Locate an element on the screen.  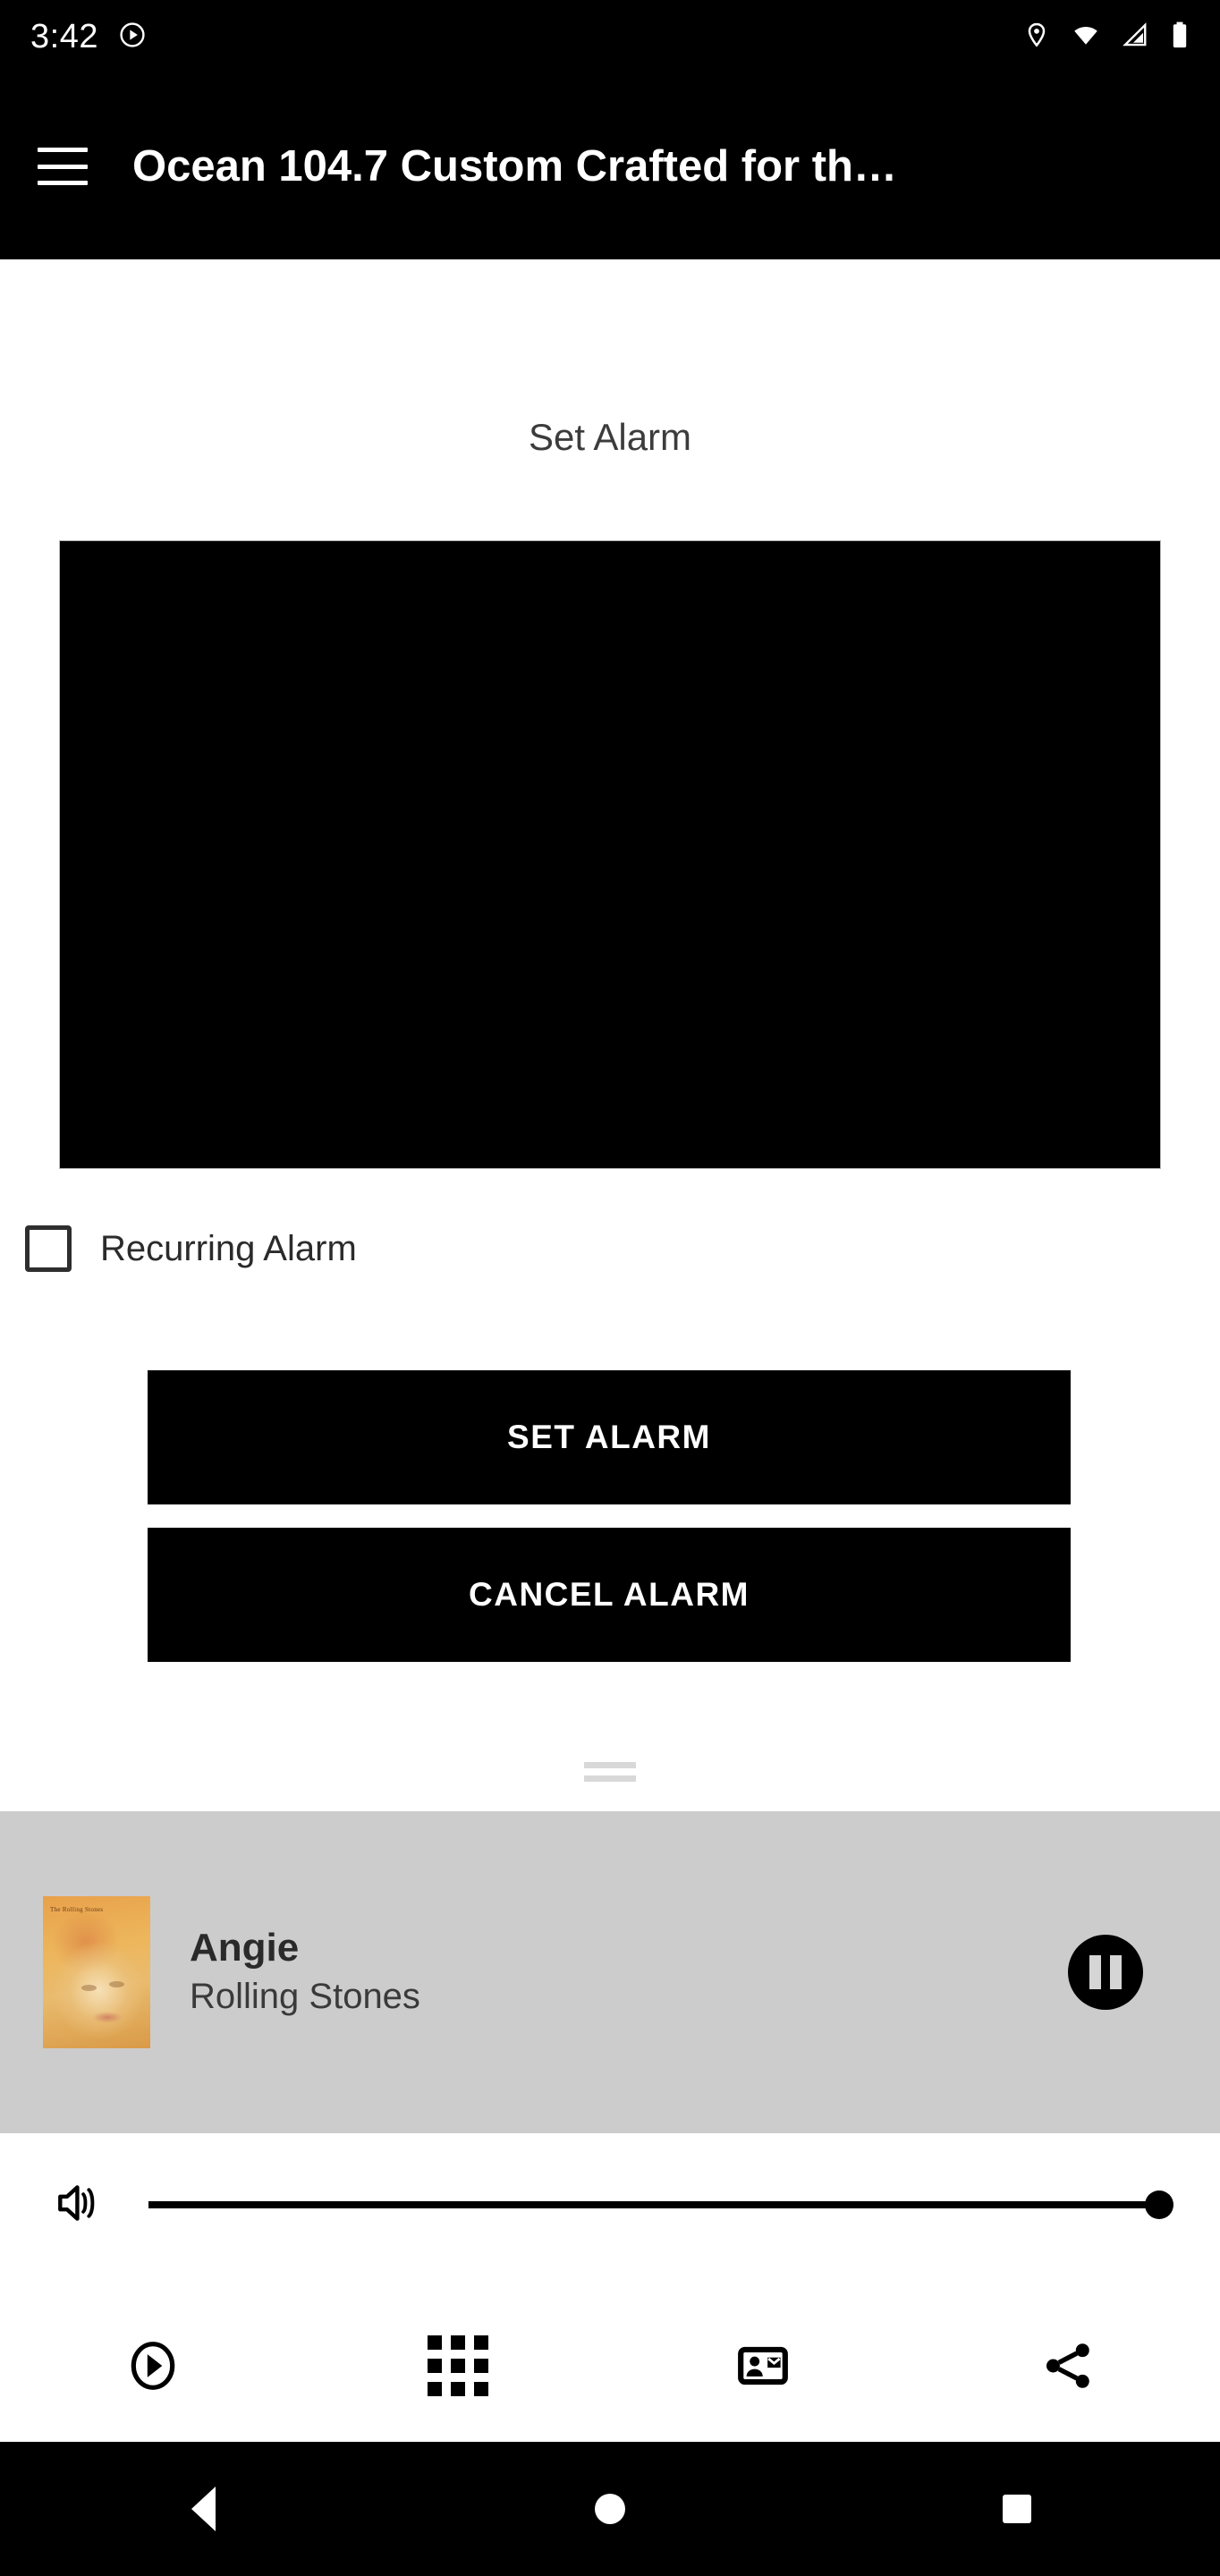
contact-card-icon is located at coordinates (763, 2366).